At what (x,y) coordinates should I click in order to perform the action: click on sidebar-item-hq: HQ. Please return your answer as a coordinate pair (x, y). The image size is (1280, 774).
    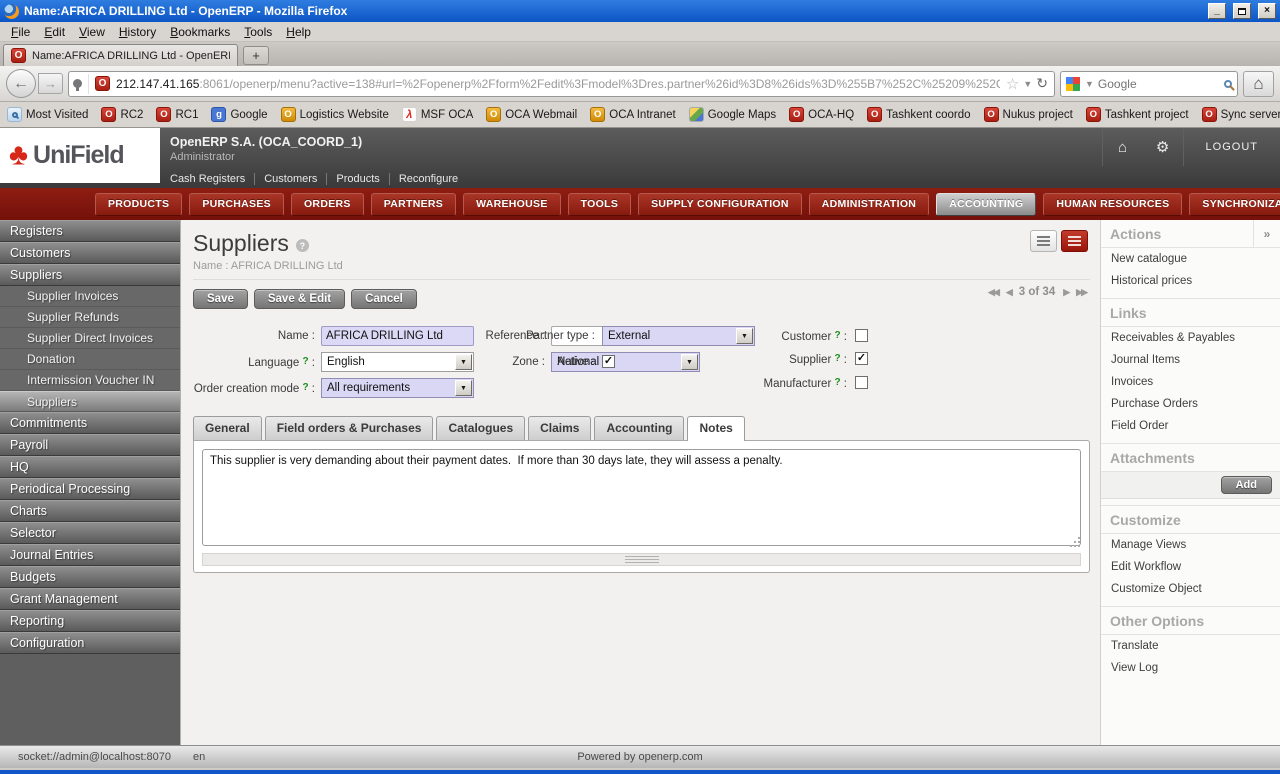
    Looking at the image, I should click on (90, 467).